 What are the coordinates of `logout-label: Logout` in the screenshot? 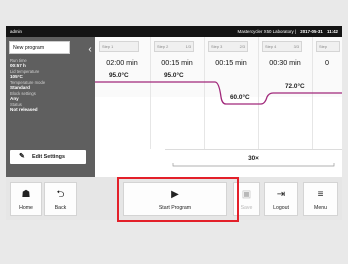 It's located at (281, 208).